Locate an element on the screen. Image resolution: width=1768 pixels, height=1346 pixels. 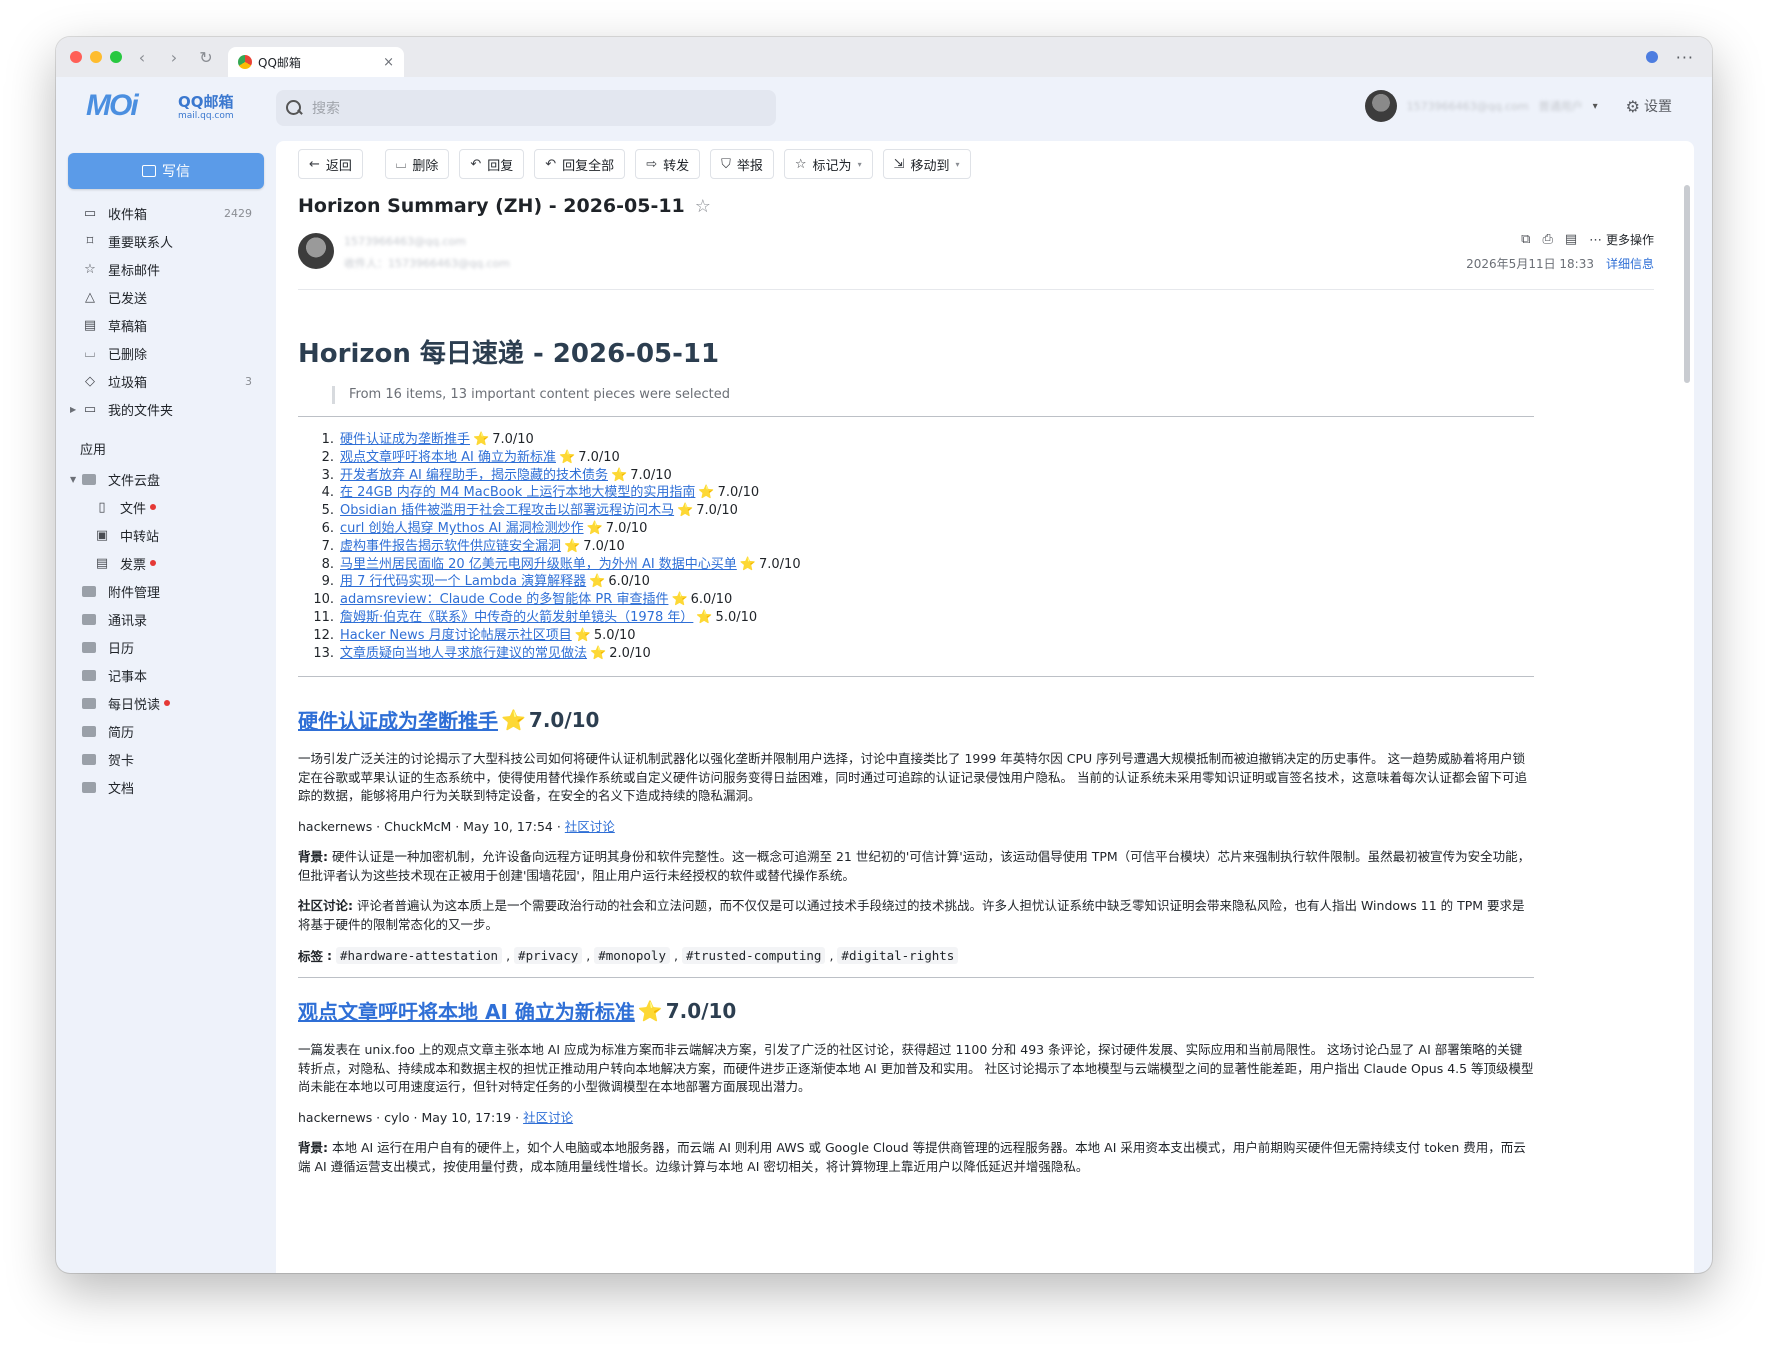
sidebar-item-transfer: ▣ 中转站 is located at coordinates (166, 535).